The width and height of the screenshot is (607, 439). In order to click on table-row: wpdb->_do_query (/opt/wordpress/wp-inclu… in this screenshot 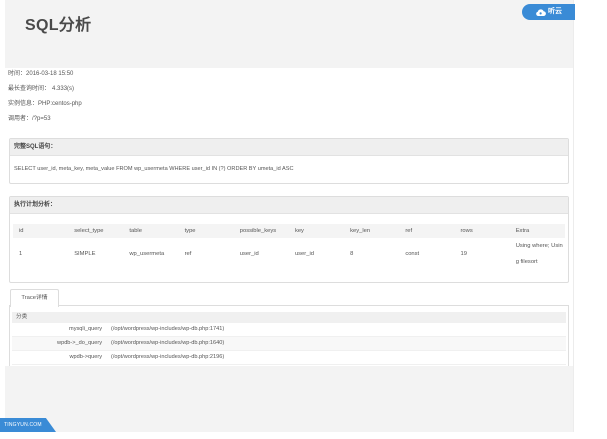, I will do `click(289, 343)`.